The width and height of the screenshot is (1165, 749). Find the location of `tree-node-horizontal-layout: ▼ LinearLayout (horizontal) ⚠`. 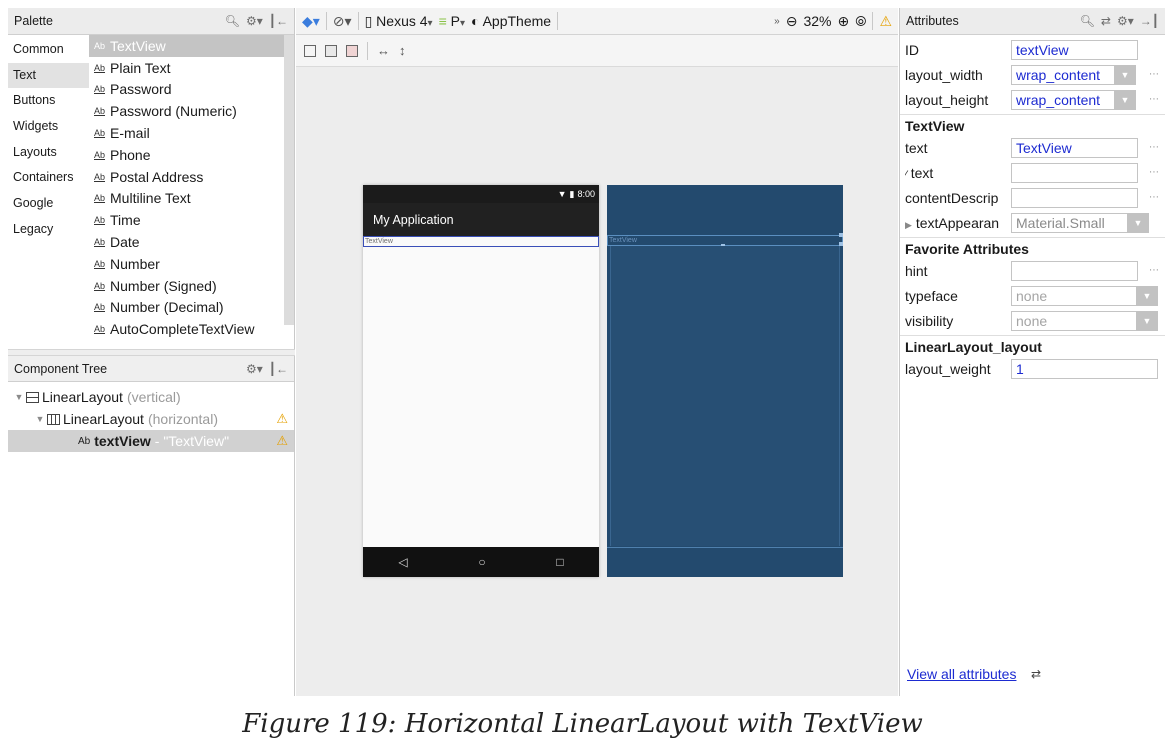

tree-node-horizontal-layout: ▼ LinearLayout (horizontal) ⚠ is located at coordinates (151, 419).